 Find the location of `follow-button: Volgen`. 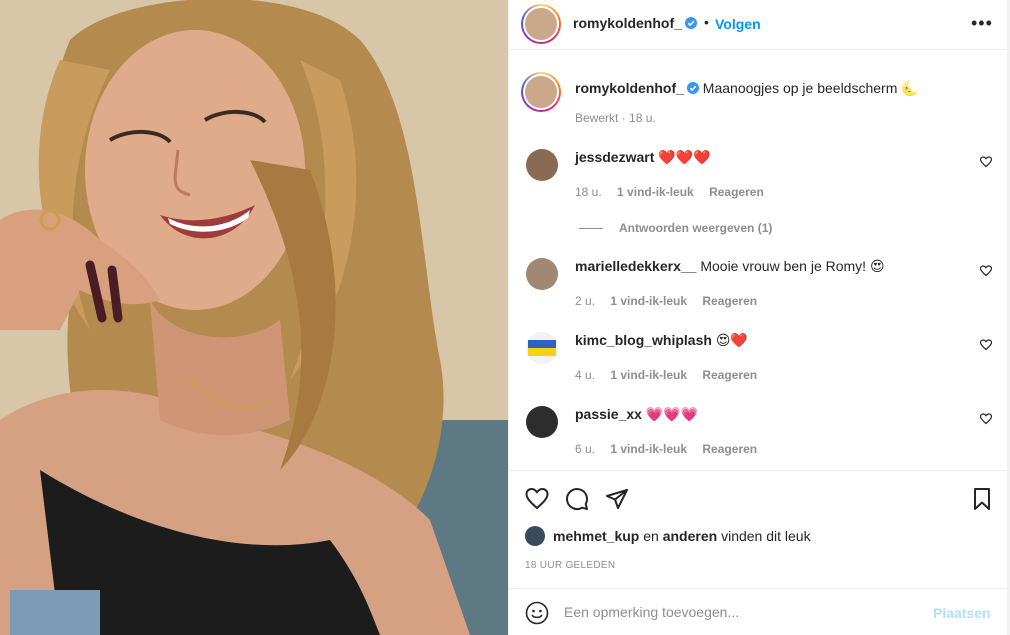

follow-button: Volgen is located at coordinates (738, 24).